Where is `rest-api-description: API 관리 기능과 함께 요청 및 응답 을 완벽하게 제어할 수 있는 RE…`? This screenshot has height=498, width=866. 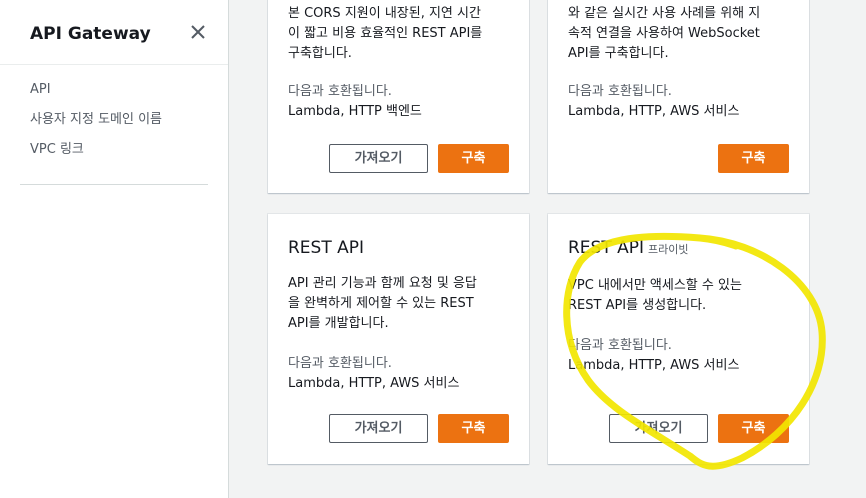 rest-api-description: API 관리 기능과 함께 요청 및 응답 을 완벽하게 제어할 수 있는 RE… is located at coordinates (382, 303).